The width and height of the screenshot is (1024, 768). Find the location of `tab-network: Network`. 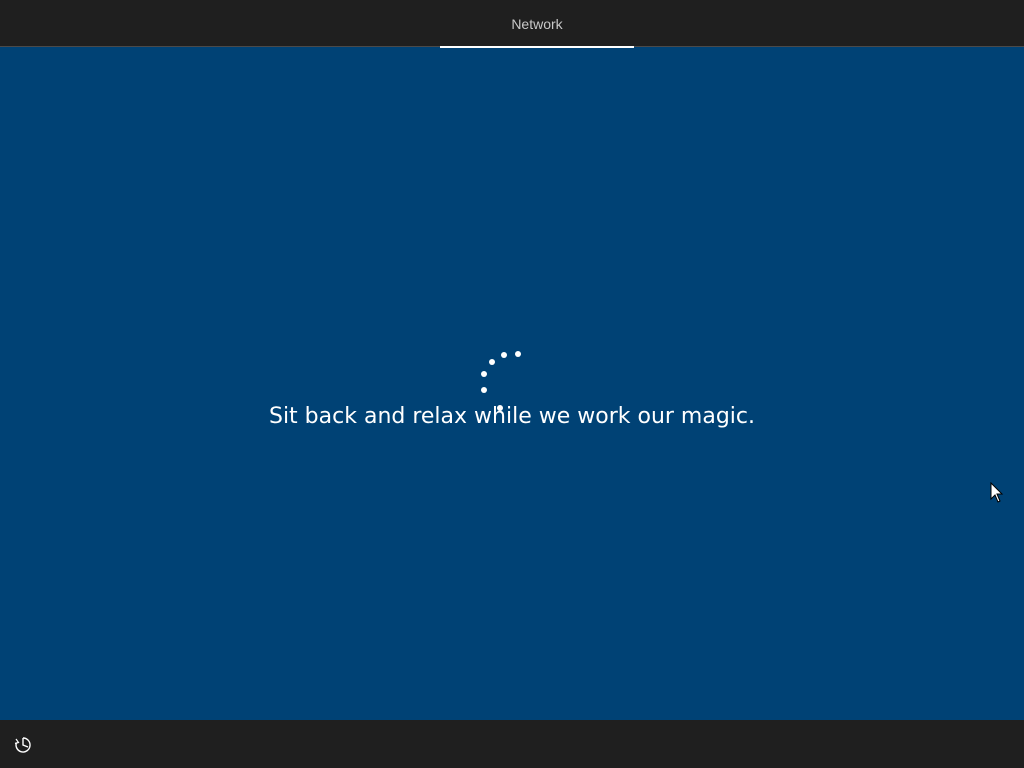

tab-network: Network is located at coordinates (537, 24).